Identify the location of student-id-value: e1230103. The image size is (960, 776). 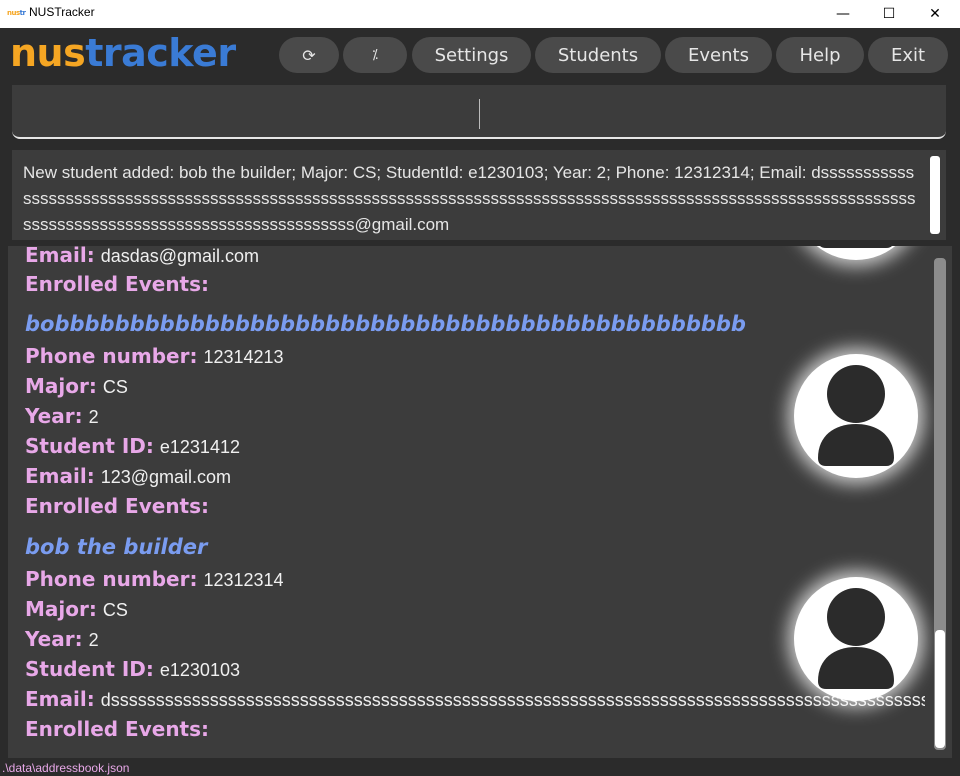
(199, 670).